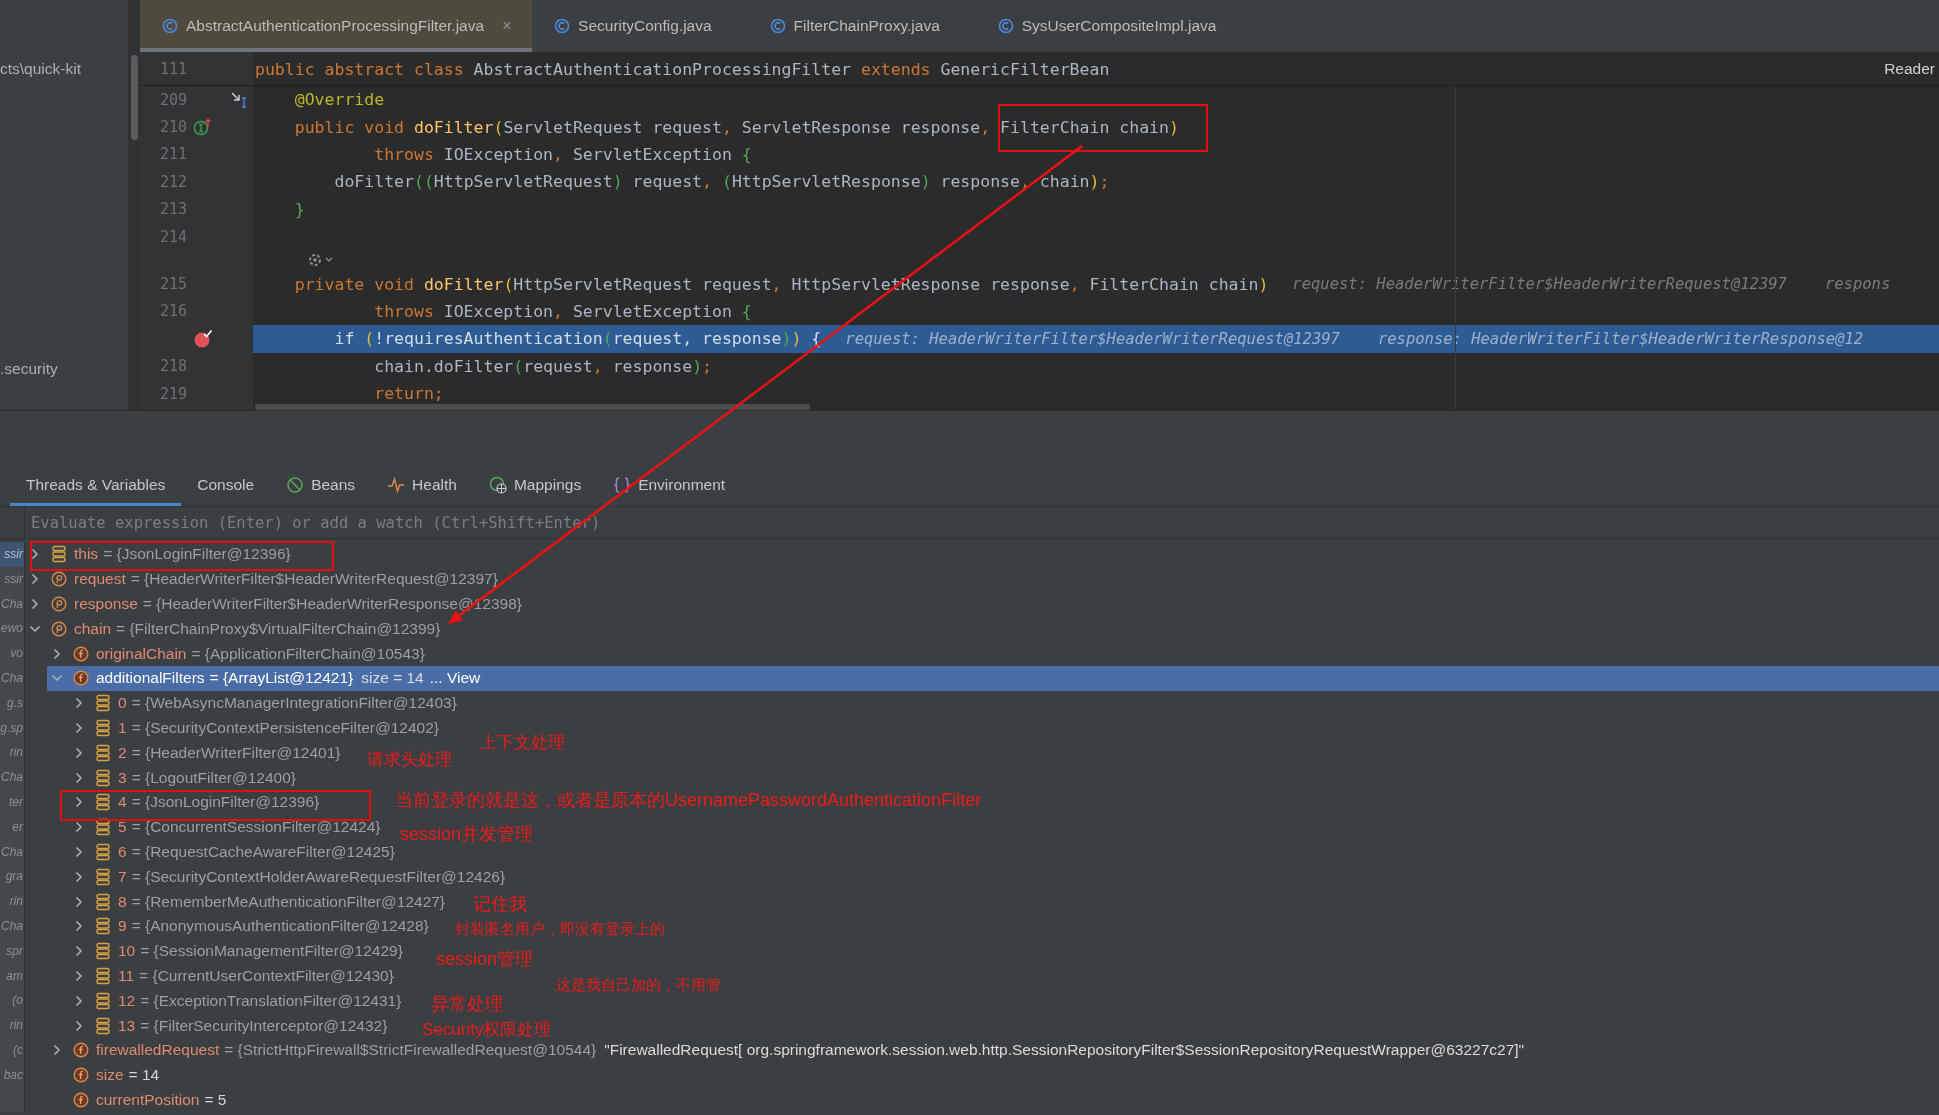  I want to click on variable-value: = {ConcurrentSessionFilter@12424}, so click(256, 827).